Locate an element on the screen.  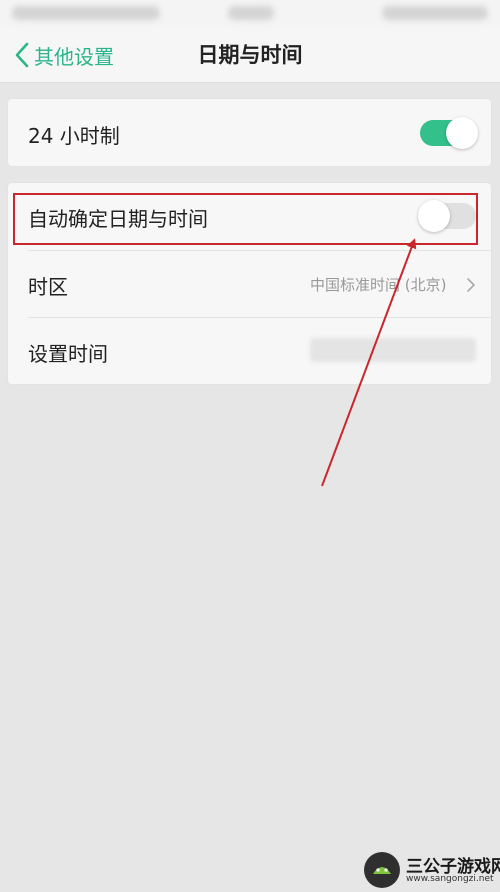
watermark: 三公子游戏网 www.sangongzi.net is located at coordinates (430, 869).